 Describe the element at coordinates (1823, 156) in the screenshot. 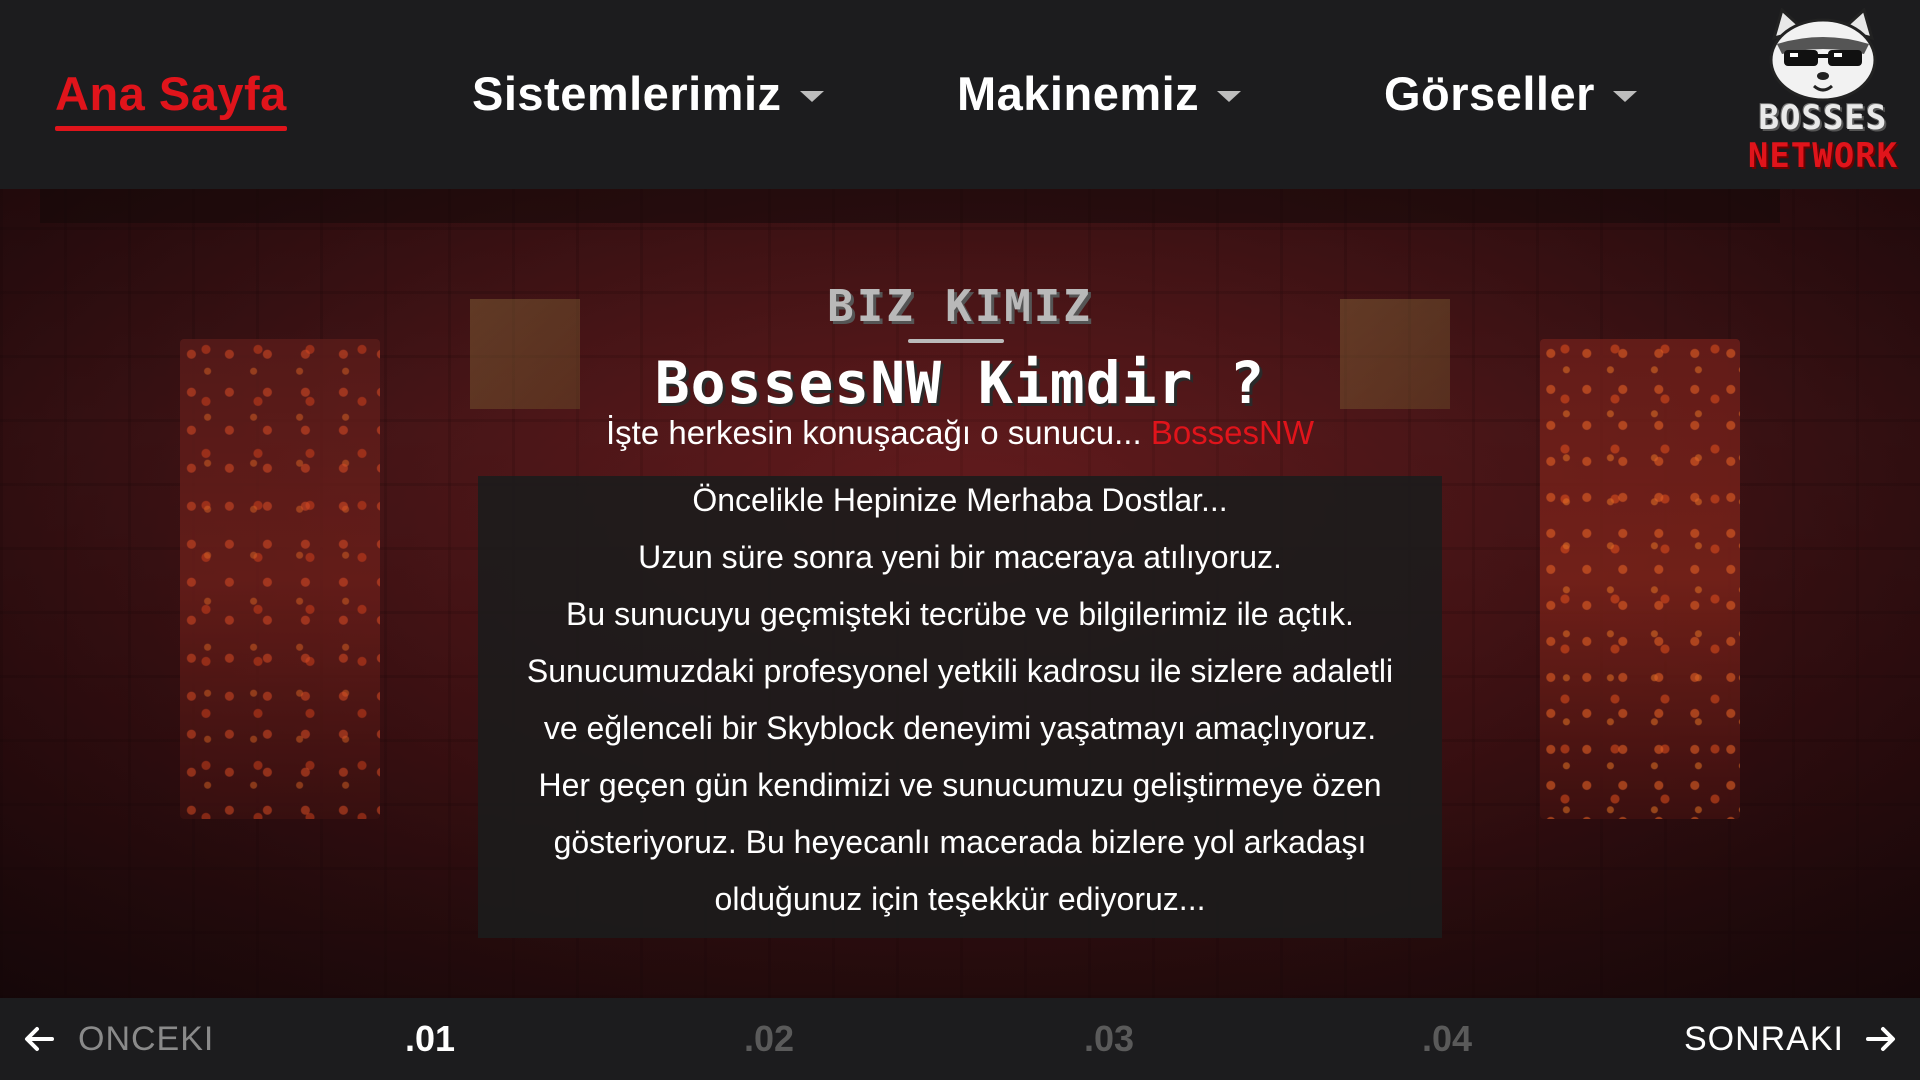

I see `logo-text-network: NETWORK` at that location.